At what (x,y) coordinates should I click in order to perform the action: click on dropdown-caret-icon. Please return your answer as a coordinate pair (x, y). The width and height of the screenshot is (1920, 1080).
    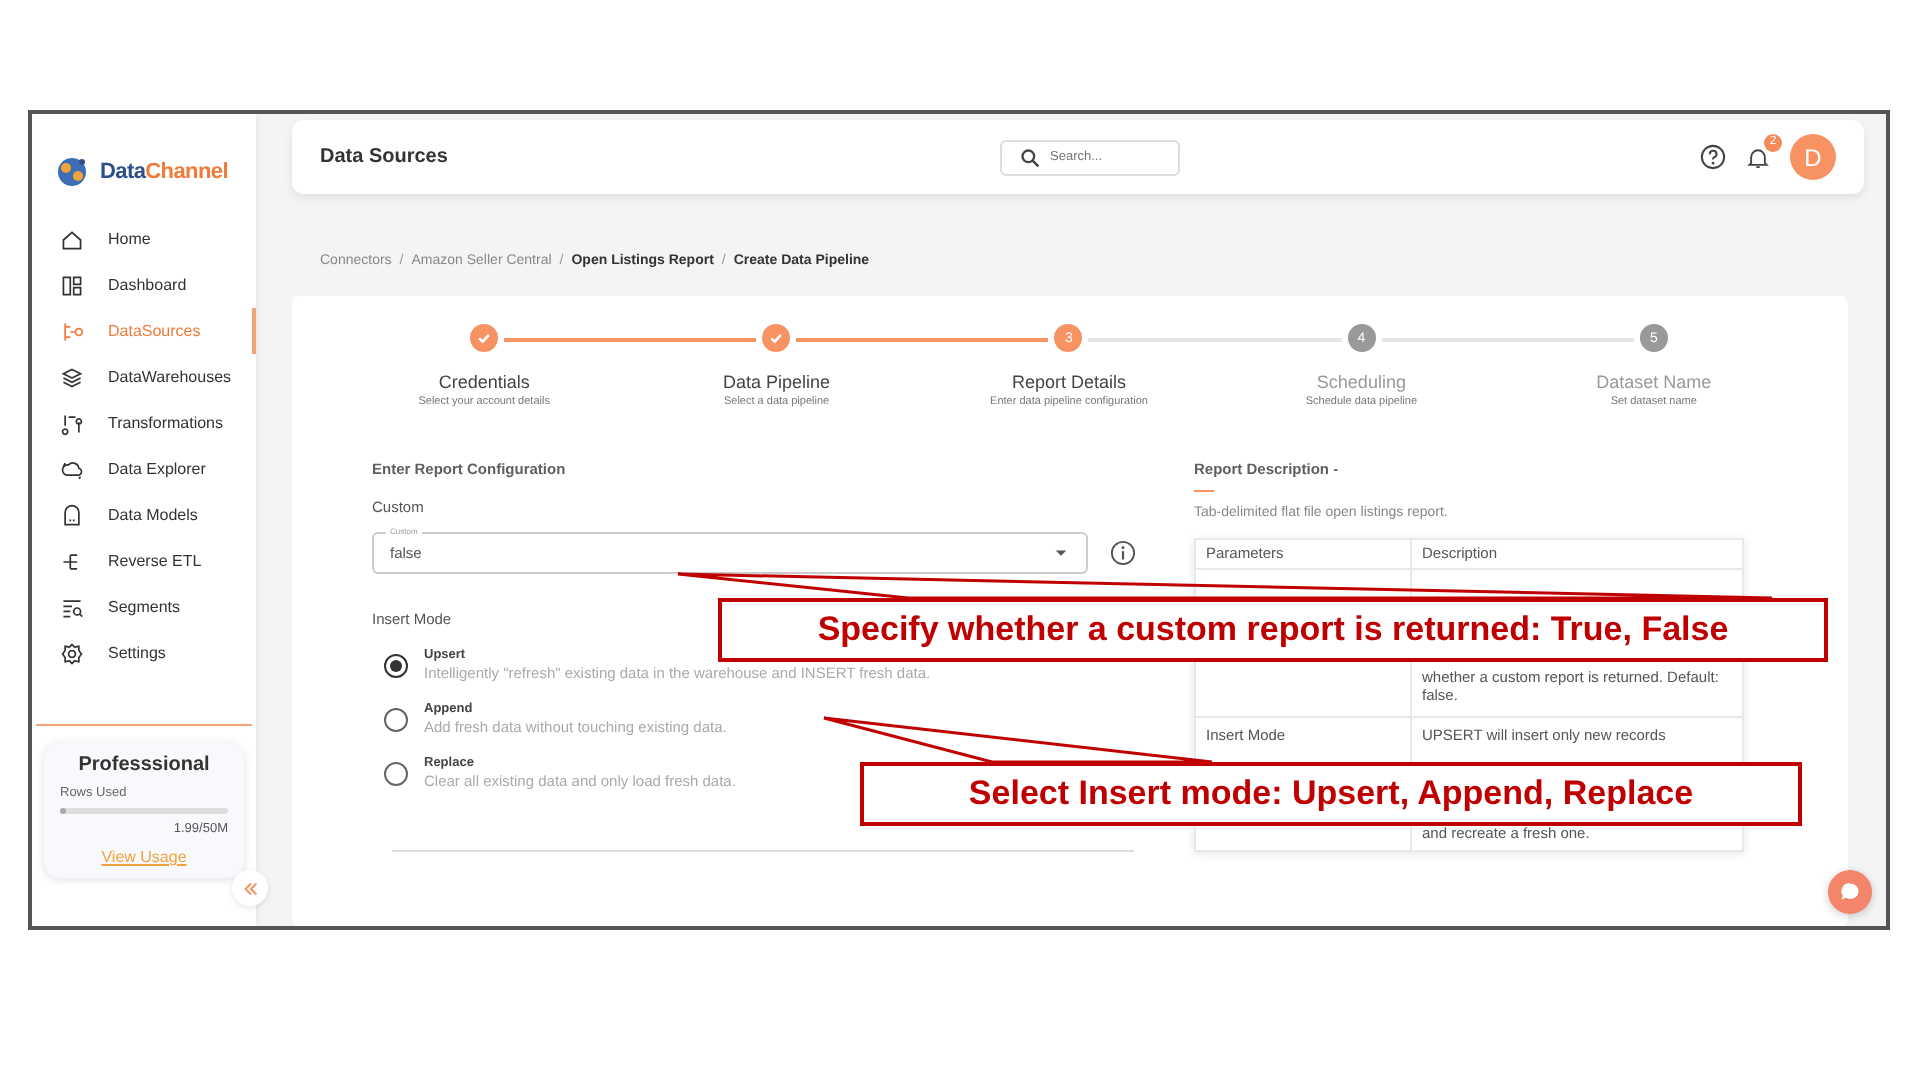
    Looking at the image, I should click on (1061, 553).